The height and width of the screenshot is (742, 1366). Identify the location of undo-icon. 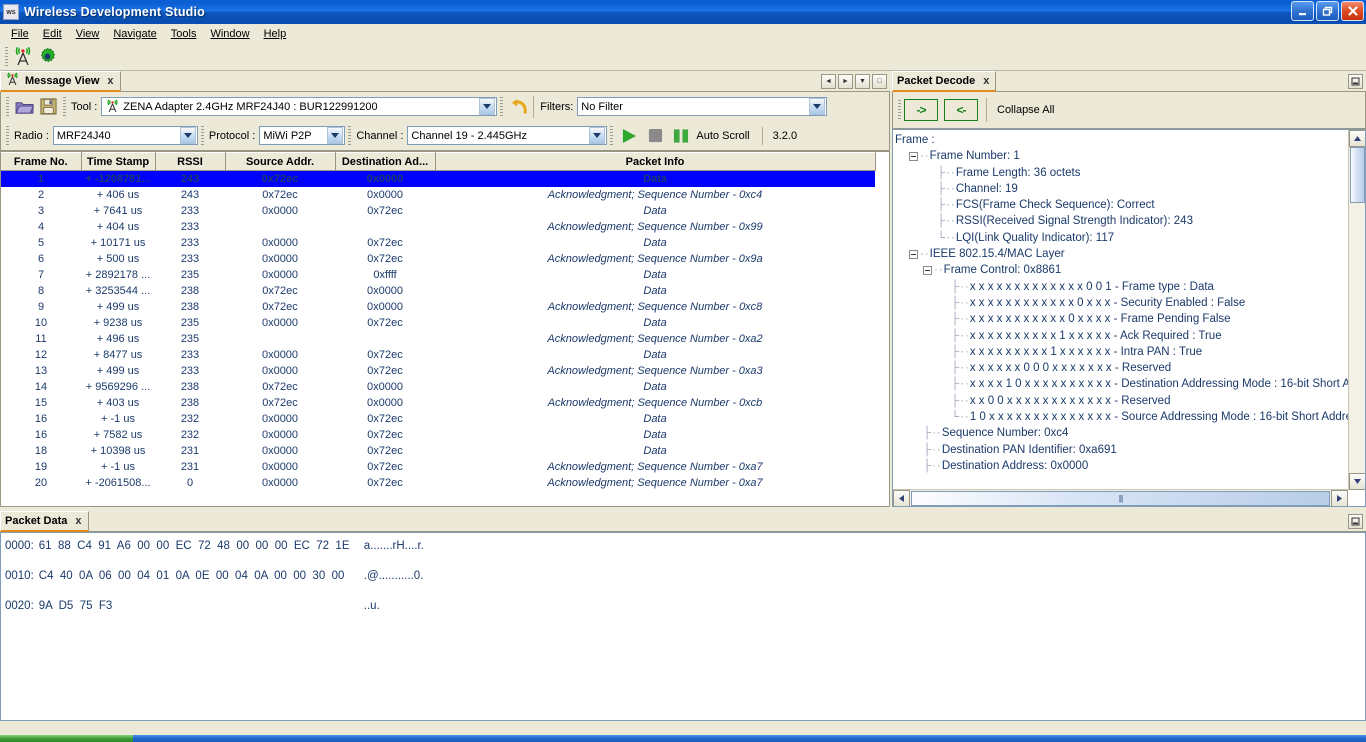
(519, 107).